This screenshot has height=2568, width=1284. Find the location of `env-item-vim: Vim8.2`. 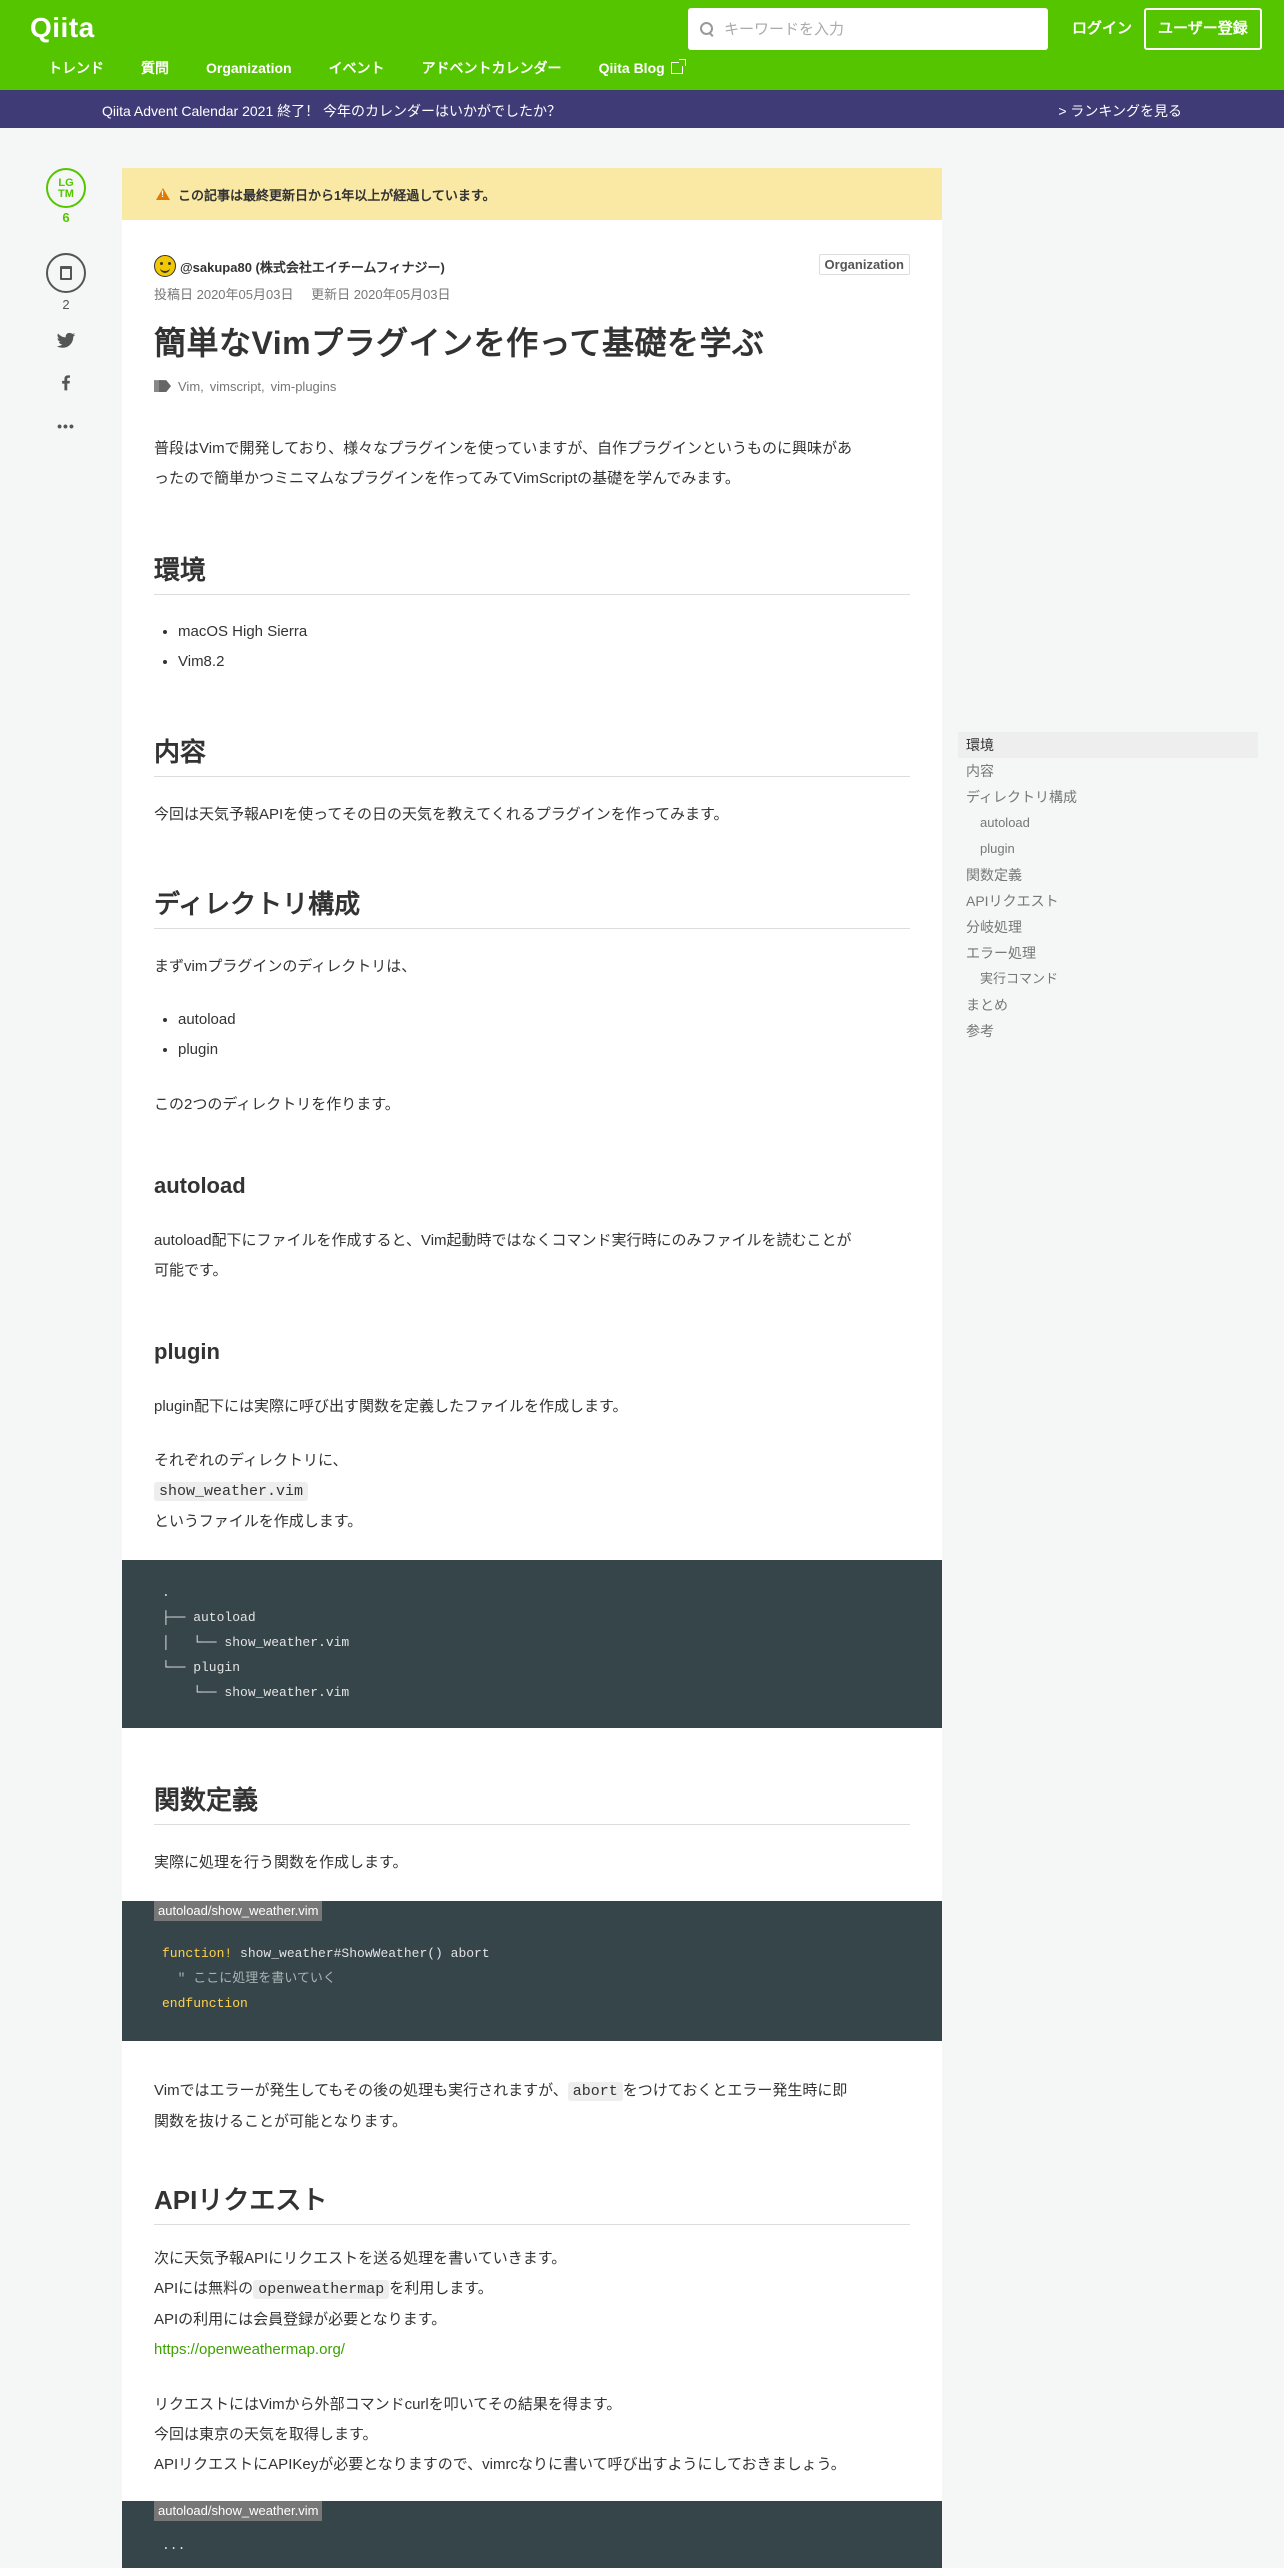

env-item-vim: Vim8.2 is located at coordinates (544, 662).